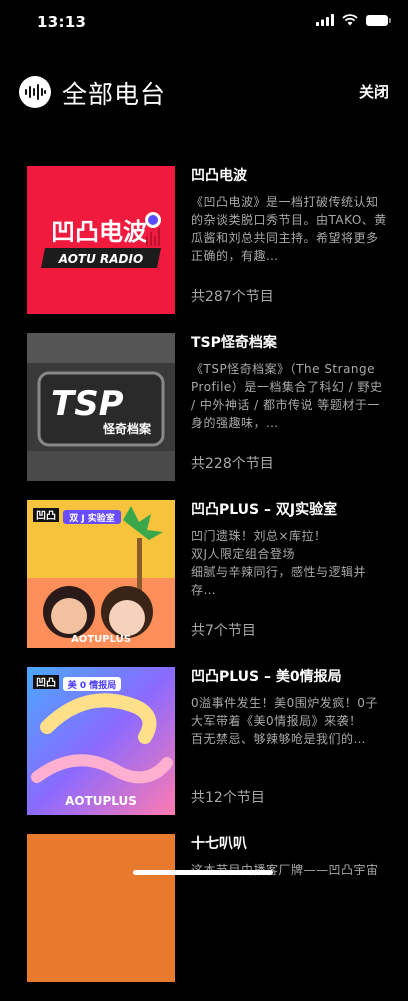 The height and width of the screenshot is (1001, 408). What do you see at coordinates (101, 908) in the screenshot?
I see `station-cover` at bounding box center [101, 908].